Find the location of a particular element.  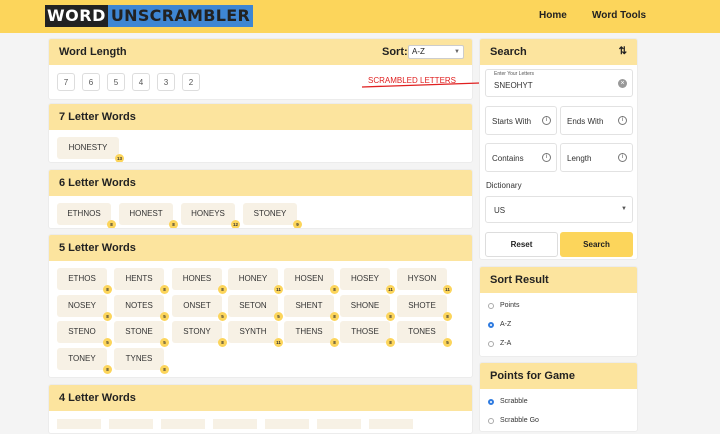

contains-field: Contains i is located at coordinates (521, 157).